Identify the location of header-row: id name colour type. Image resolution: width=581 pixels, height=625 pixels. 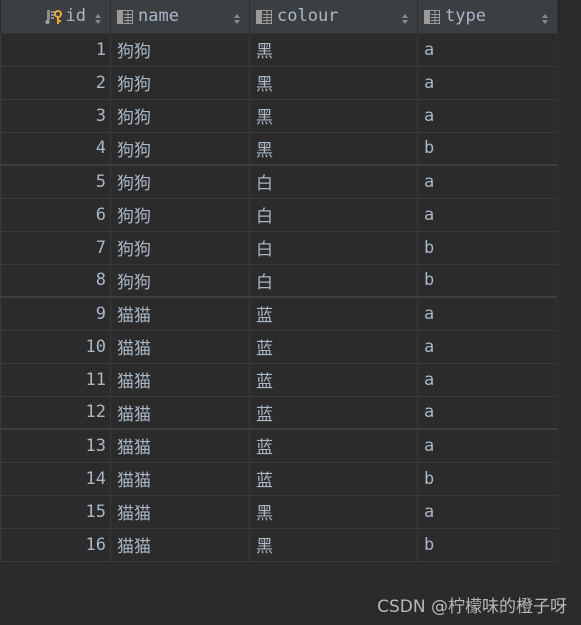
(279, 17).